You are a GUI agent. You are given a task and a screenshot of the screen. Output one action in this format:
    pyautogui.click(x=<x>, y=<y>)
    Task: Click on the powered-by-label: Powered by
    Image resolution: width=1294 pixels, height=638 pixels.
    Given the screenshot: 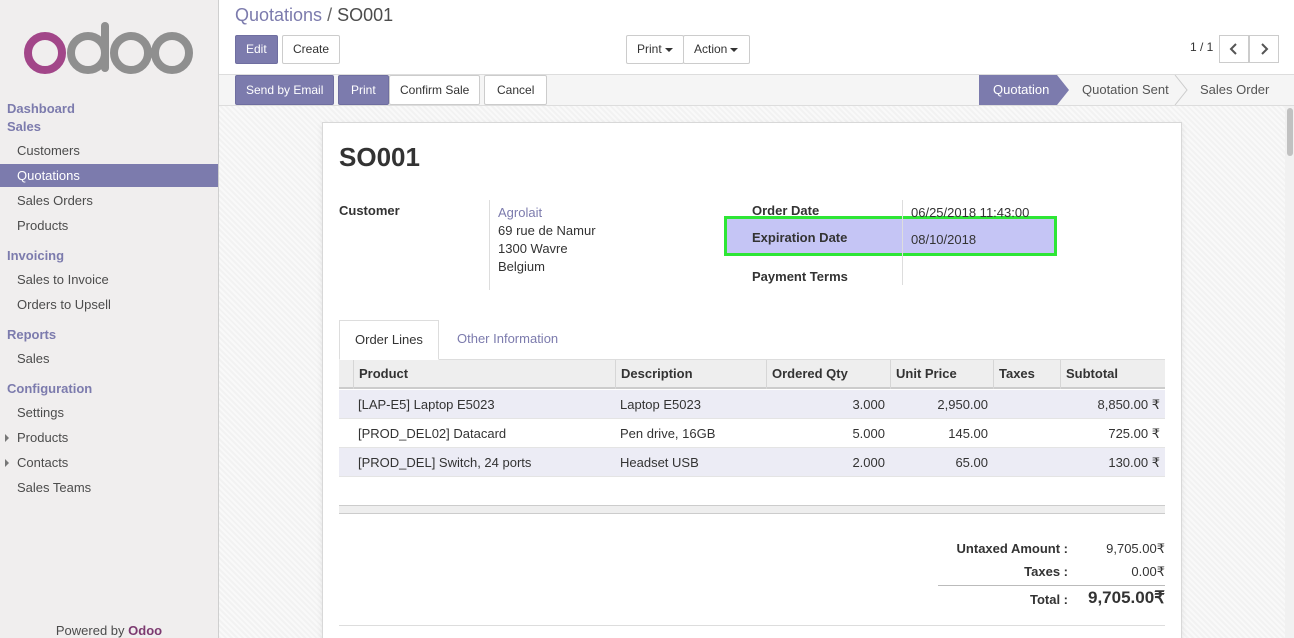 What is the action you would take?
    pyautogui.click(x=90, y=630)
    